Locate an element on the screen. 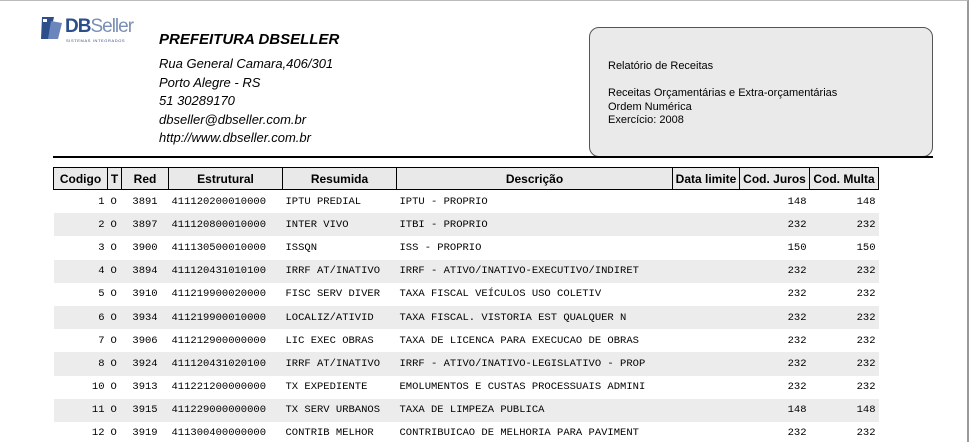 The height and width of the screenshot is (445, 973). column-header-descricao: Descrição is located at coordinates (534, 178).